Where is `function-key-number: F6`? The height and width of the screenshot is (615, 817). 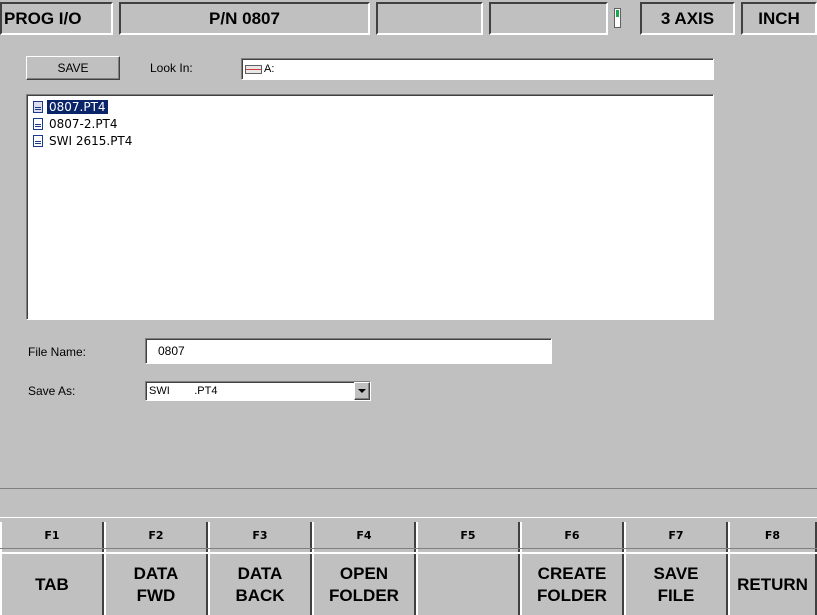 function-key-number: F6 is located at coordinates (572, 535).